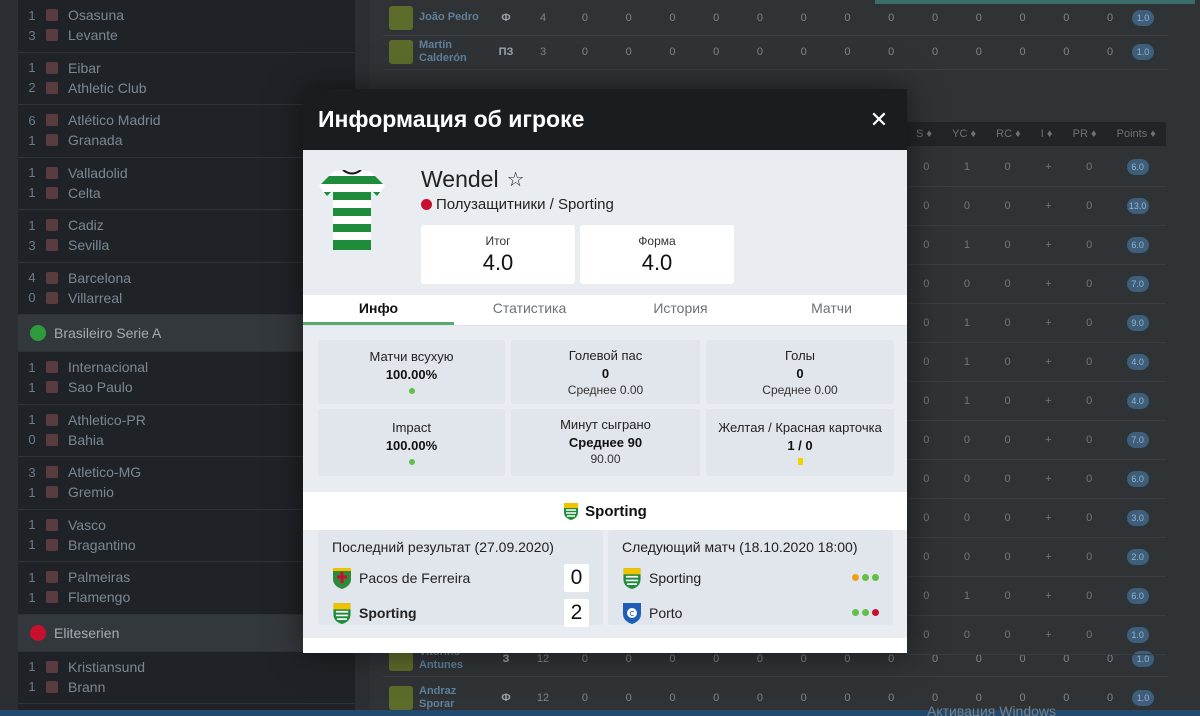 This screenshot has height=716, width=1200. I want to click on stats-row: 0 0 0 +0 6.0, so click(1036, 479).